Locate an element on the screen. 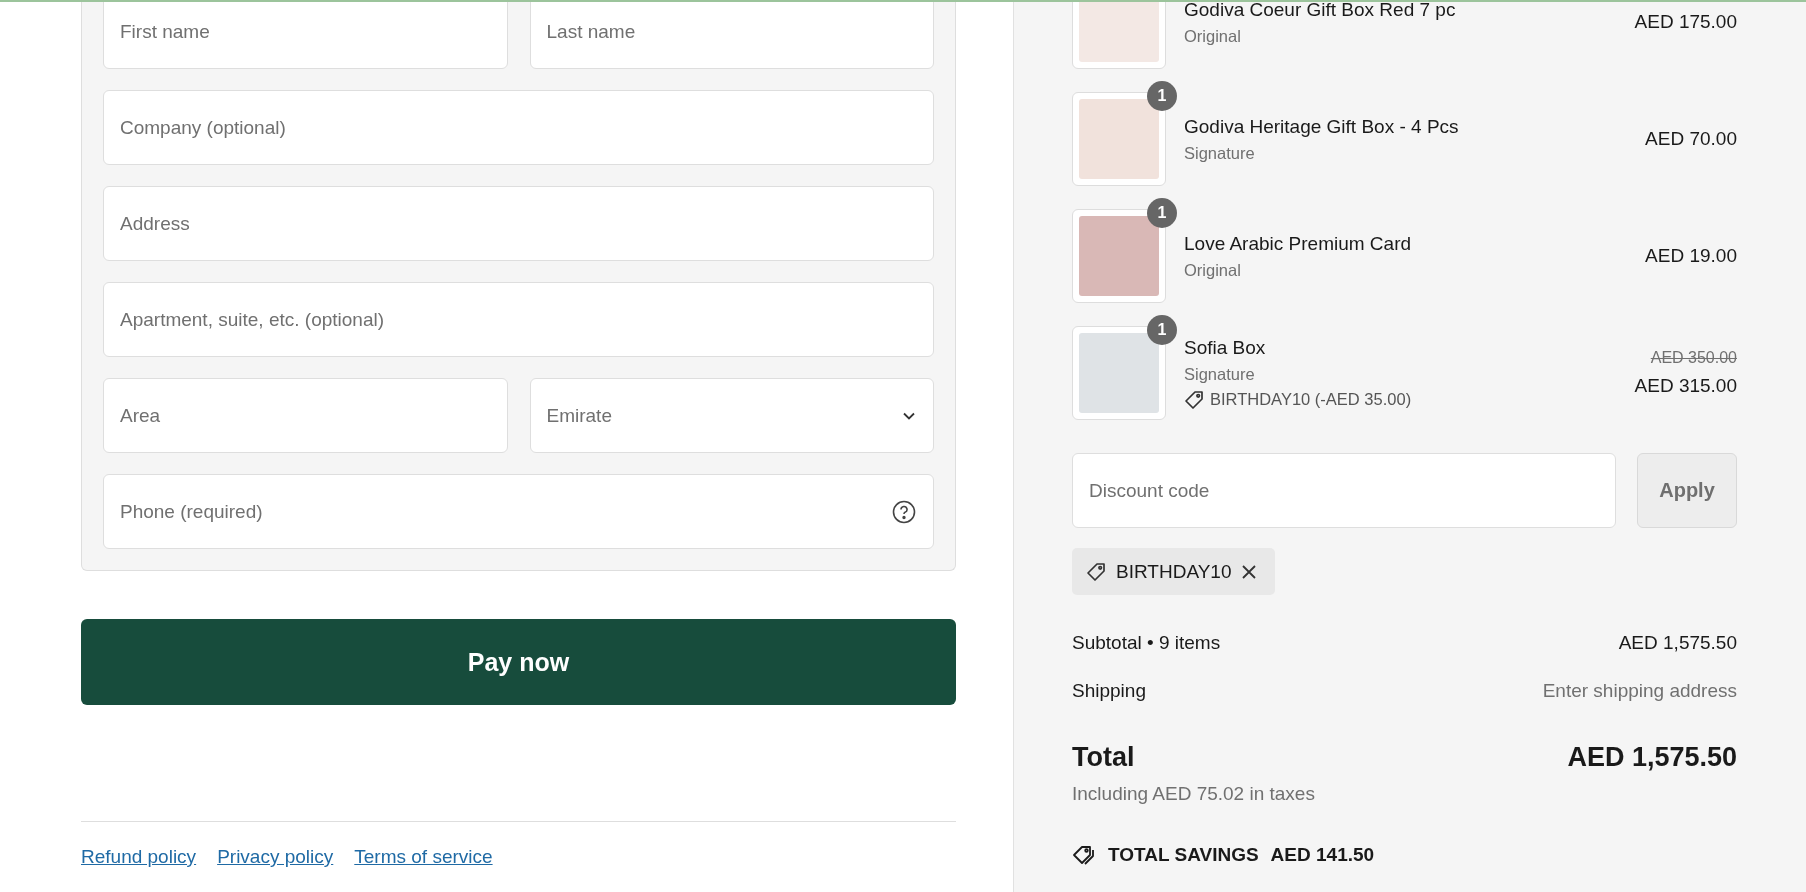 This screenshot has height=892, width=1806. footer-link: Refund policy is located at coordinates (139, 857).